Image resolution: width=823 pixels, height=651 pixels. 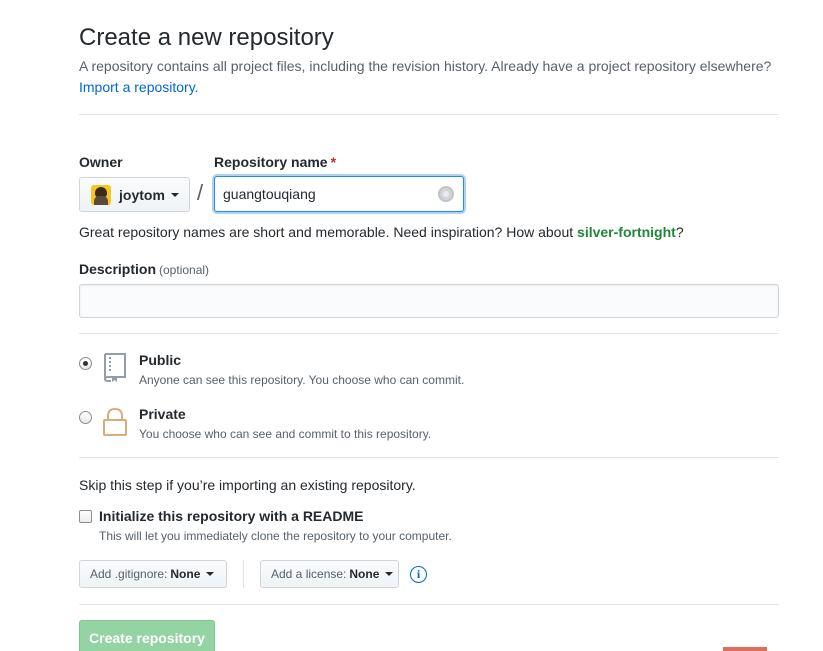 What do you see at coordinates (364, 574) in the screenshot?
I see `license-value: None` at bounding box center [364, 574].